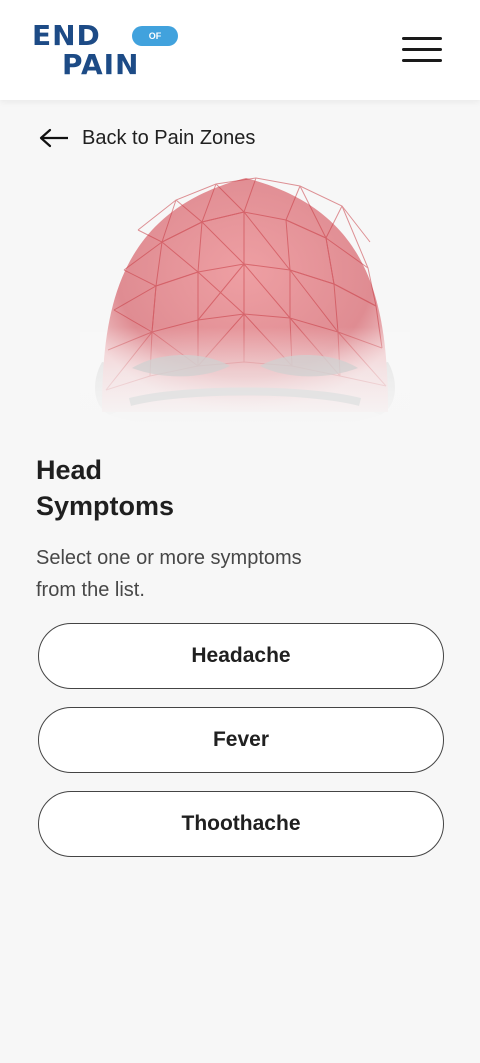 The width and height of the screenshot is (480, 1063). Describe the element at coordinates (155, 36) in the screenshot. I see `logo-text-of: OF` at that location.